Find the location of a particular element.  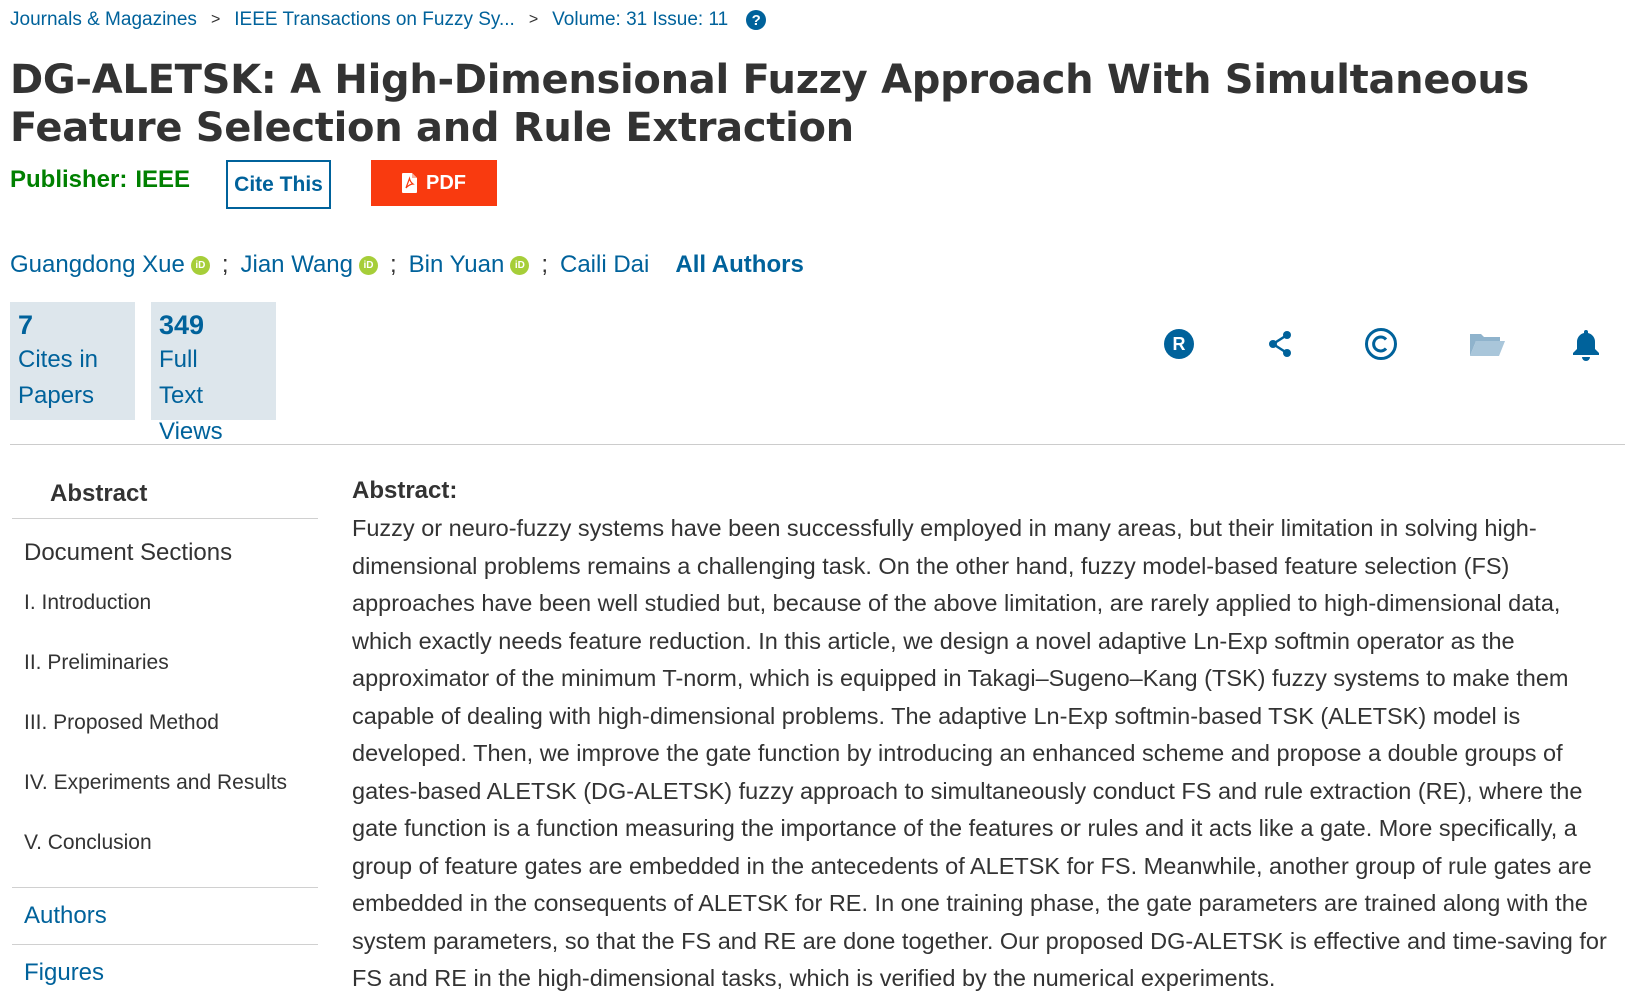

cite-this-button: Cite This is located at coordinates (278, 184).